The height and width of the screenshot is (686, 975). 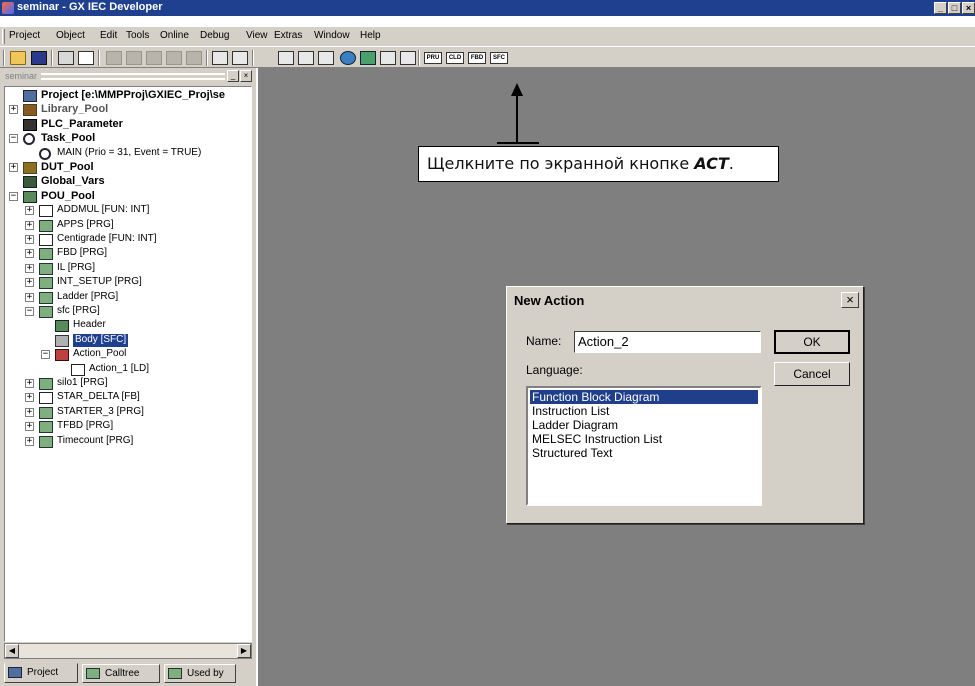 What do you see at coordinates (134, 58) in the screenshot?
I see `copy-icon` at bounding box center [134, 58].